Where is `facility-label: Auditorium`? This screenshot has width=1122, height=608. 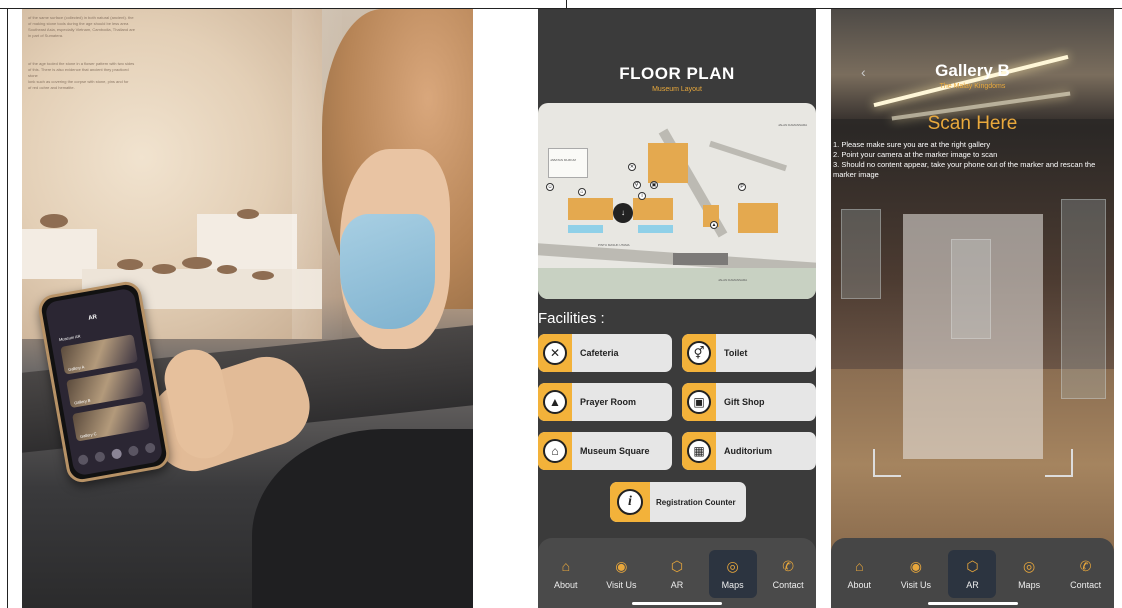 facility-label: Auditorium is located at coordinates (748, 451).